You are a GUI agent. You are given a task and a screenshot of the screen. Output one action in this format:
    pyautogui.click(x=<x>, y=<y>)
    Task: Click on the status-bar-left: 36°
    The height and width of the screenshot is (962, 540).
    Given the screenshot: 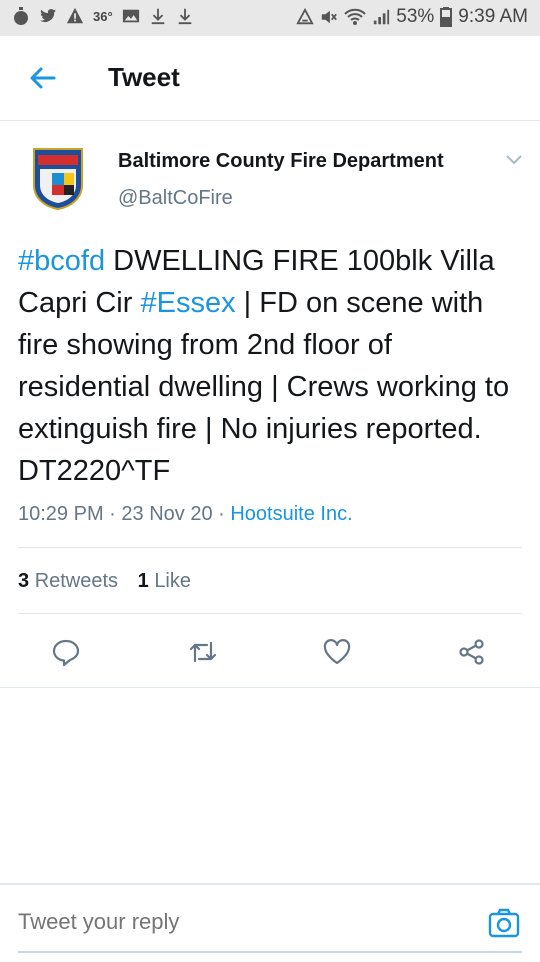 What is the action you would take?
    pyautogui.click(x=103, y=16)
    